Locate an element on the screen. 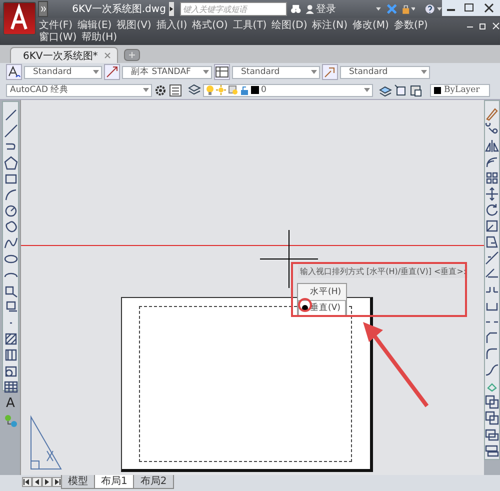 The width and height of the screenshot is (500, 491). table-icon is located at coordinates (11, 387).